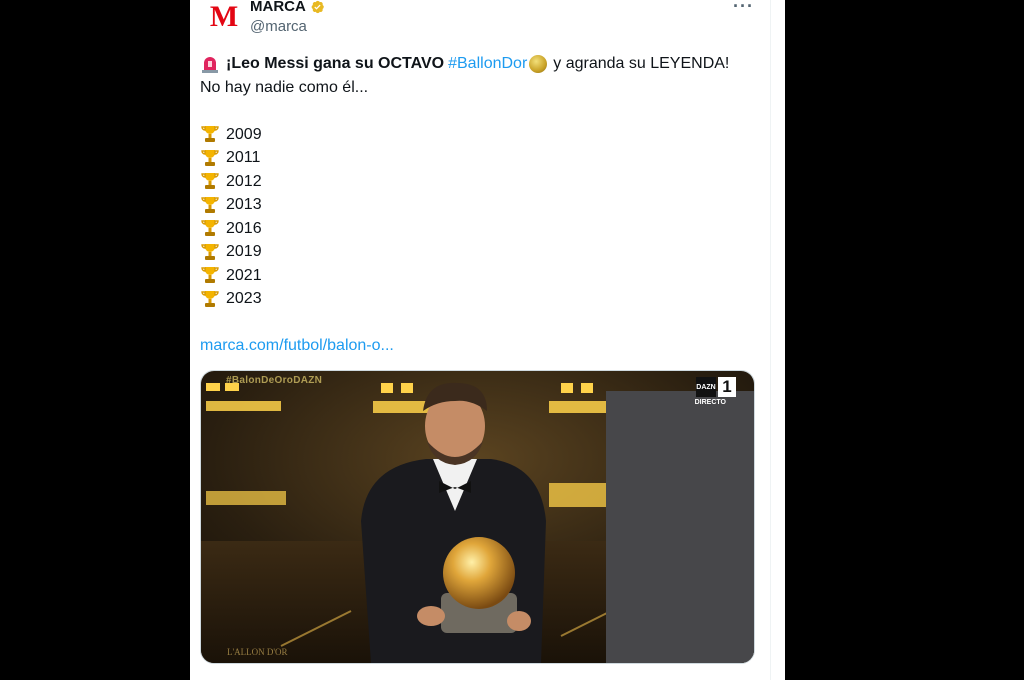  I want to click on more-options-icon: ···, so click(743, 8).